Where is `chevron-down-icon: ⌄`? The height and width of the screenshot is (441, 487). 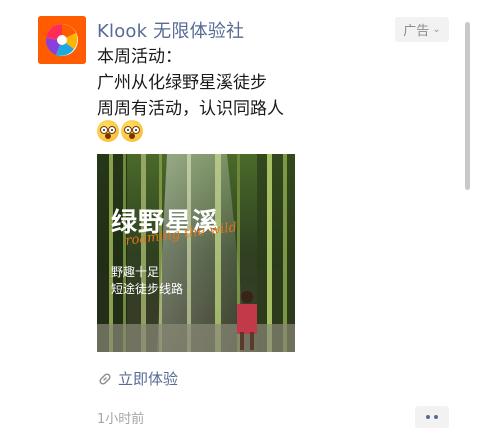
chevron-down-icon: ⌄ is located at coordinates (436, 29).